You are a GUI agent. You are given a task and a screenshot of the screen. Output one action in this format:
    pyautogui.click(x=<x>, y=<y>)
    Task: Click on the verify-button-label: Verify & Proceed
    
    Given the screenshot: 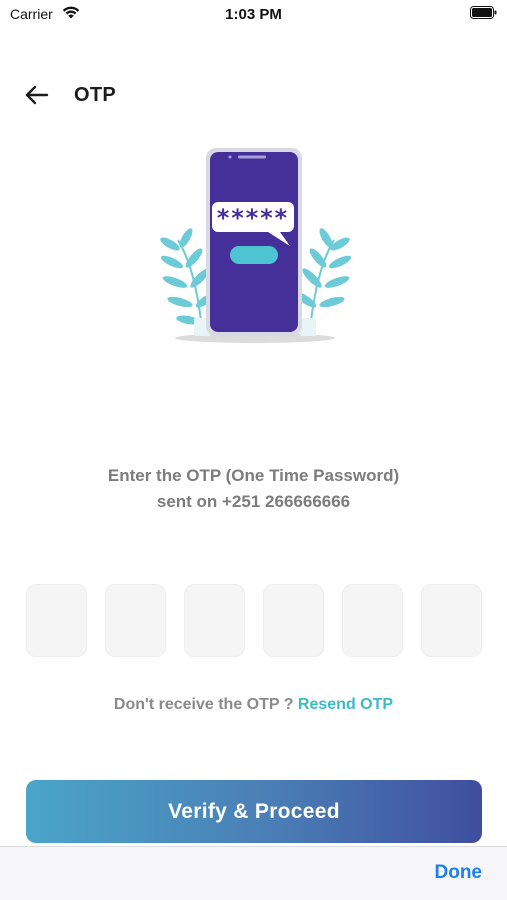 What is the action you would take?
    pyautogui.click(x=254, y=811)
    